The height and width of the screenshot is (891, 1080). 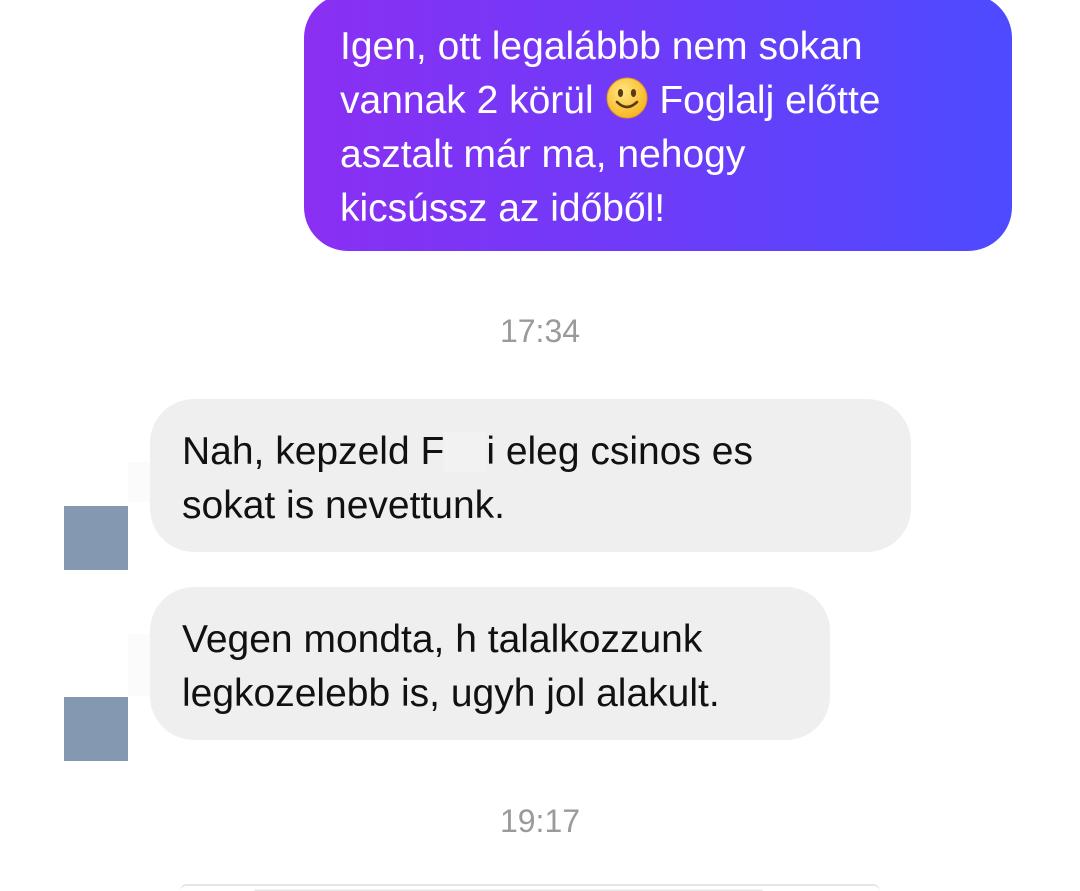 I want to click on message-line: vannak 2 körül Foglalj előtte, so click(x=666, y=101).